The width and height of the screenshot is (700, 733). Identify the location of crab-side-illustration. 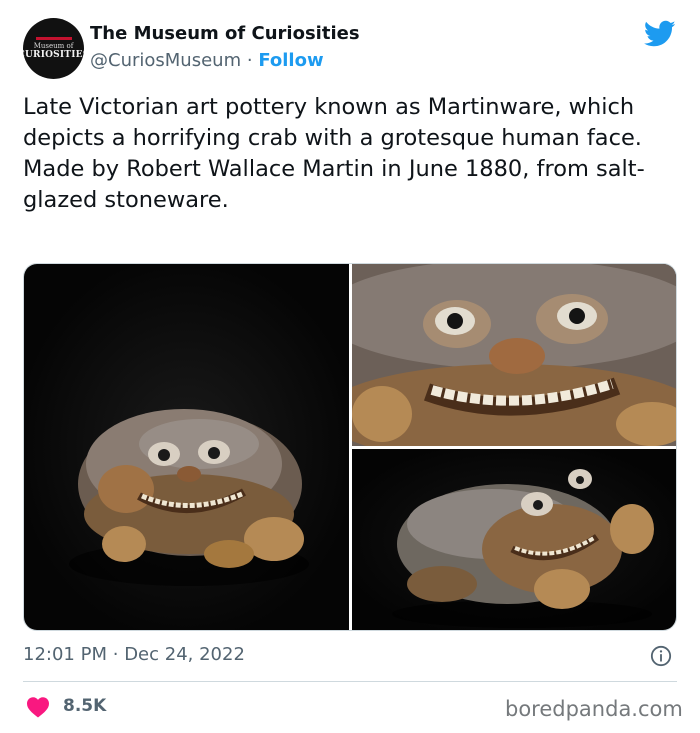
(523, 548).